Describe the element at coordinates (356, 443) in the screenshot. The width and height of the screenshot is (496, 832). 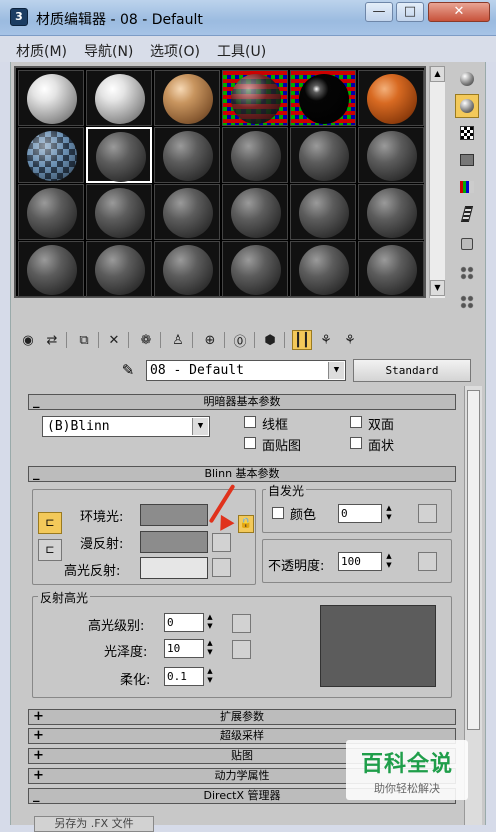
I see `faceted-checkbox` at that location.